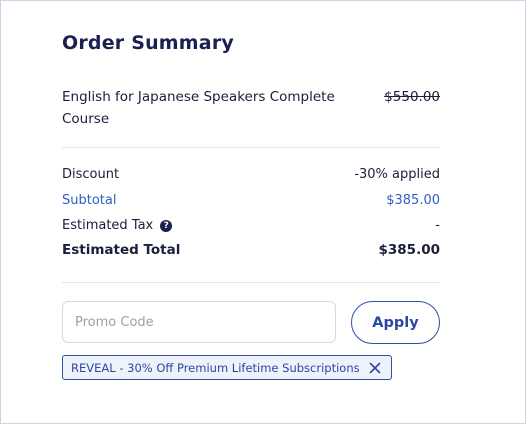 This screenshot has height=424, width=526. Describe the element at coordinates (148, 43) in the screenshot. I see `order-summary-title: Order Summary` at that location.